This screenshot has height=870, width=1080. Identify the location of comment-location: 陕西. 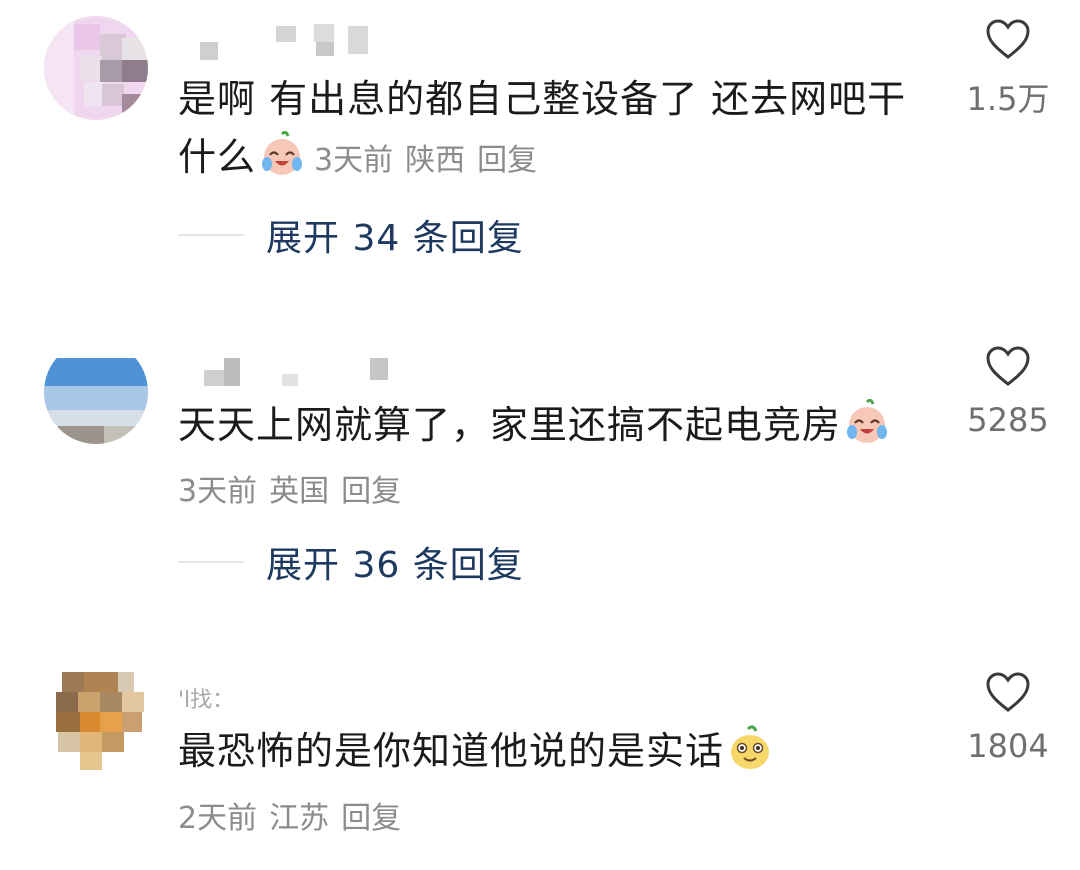
(435, 160).